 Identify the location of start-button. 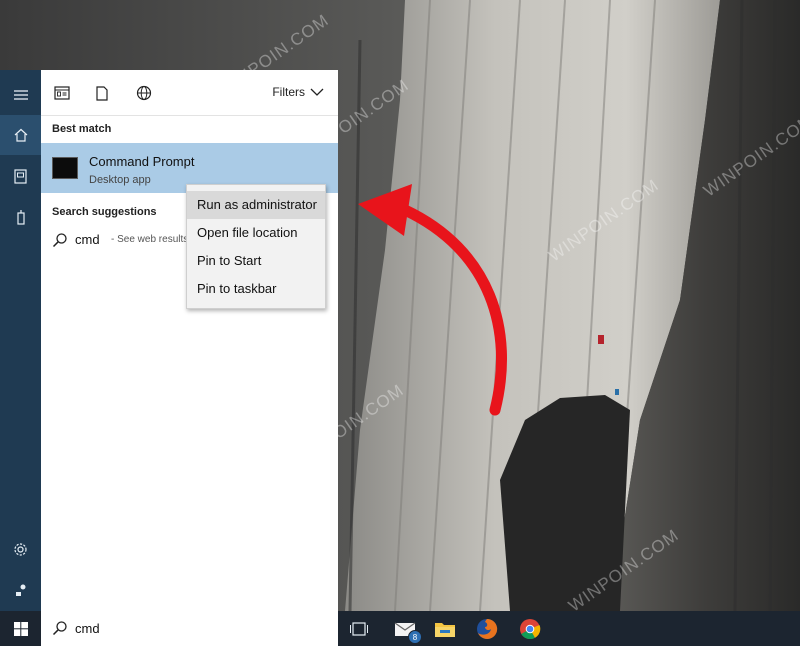
(20, 628).